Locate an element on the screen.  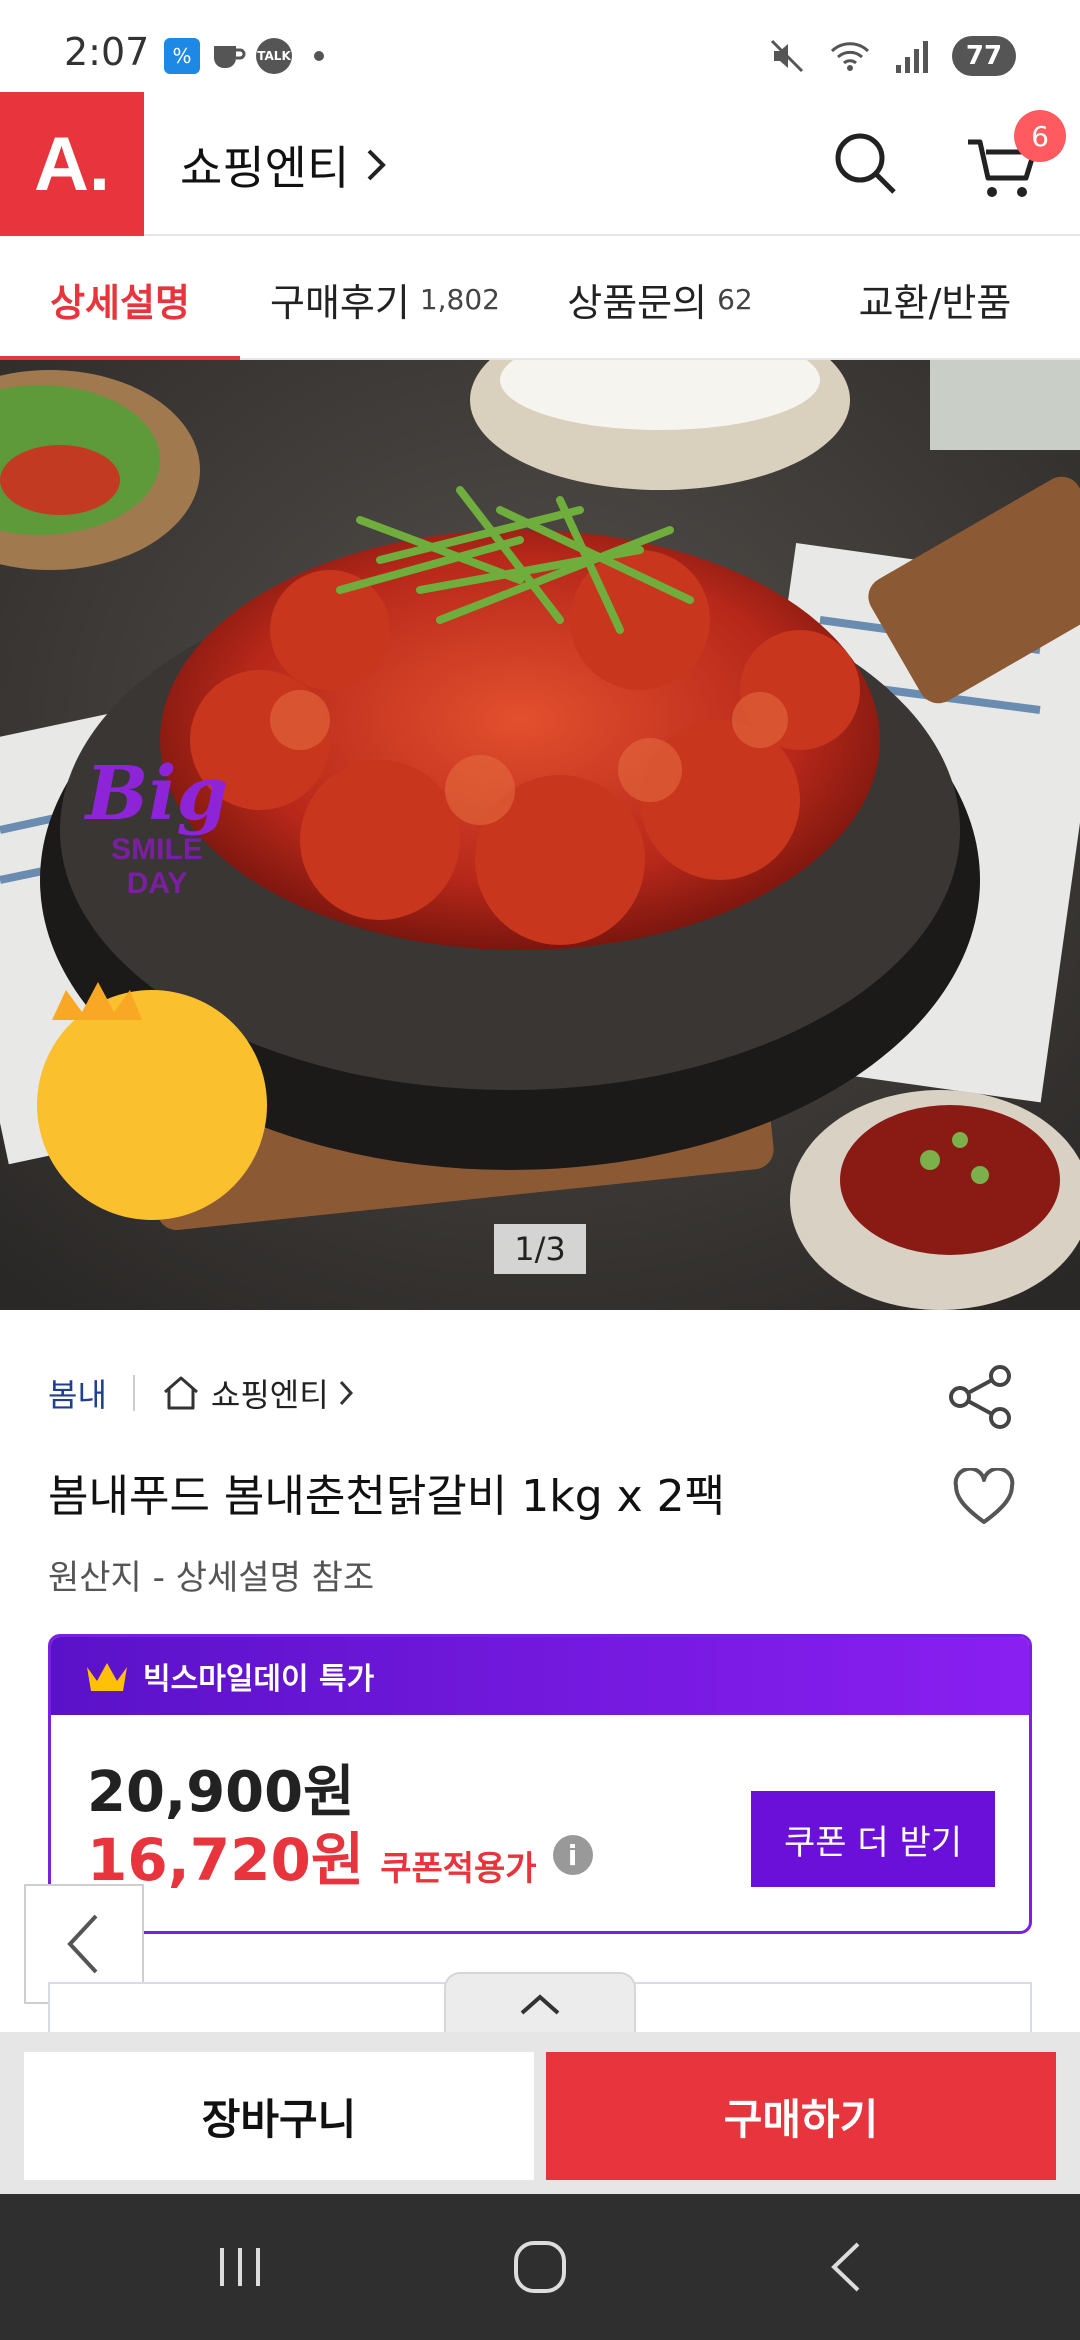
product-title: 봄내푸드 봄내춘천닭갈비 1kg x 2팩 is located at coordinates (387, 1496).